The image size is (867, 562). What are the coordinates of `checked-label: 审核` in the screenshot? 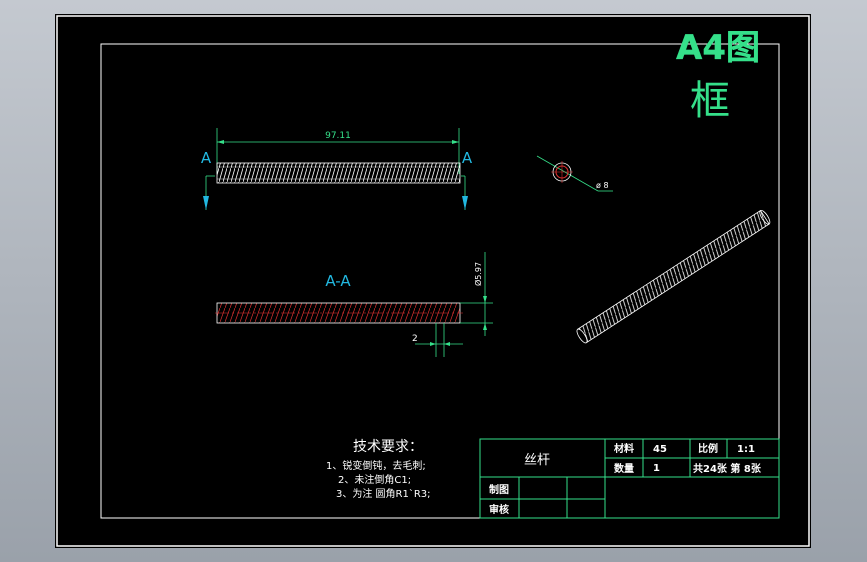 It's located at (499, 509).